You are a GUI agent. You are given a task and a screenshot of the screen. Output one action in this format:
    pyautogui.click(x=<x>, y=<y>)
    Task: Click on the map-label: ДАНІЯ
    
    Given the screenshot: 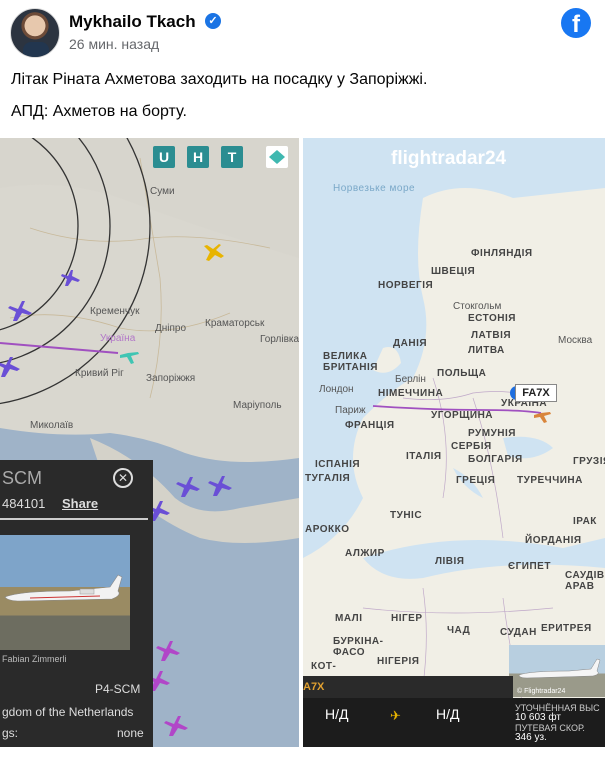 What is the action you would take?
    pyautogui.click(x=410, y=343)
    